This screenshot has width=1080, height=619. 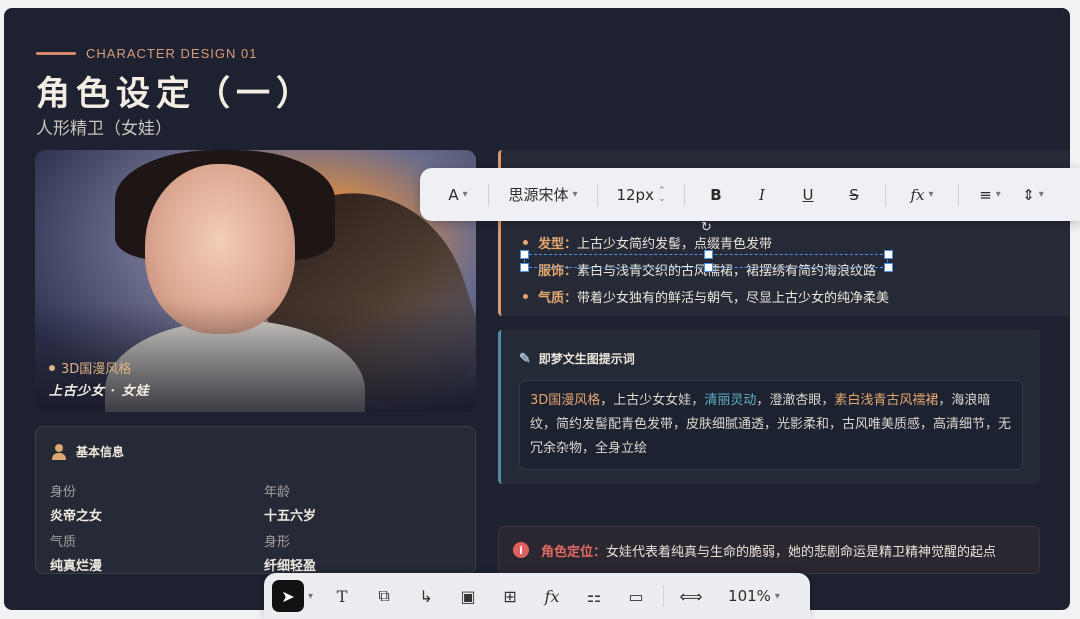 What do you see at coordinates (641, 195) in the screenshot?
I see `font-size-stepper: 12px ⌃ ⌄` at bounding box center [641, 195].